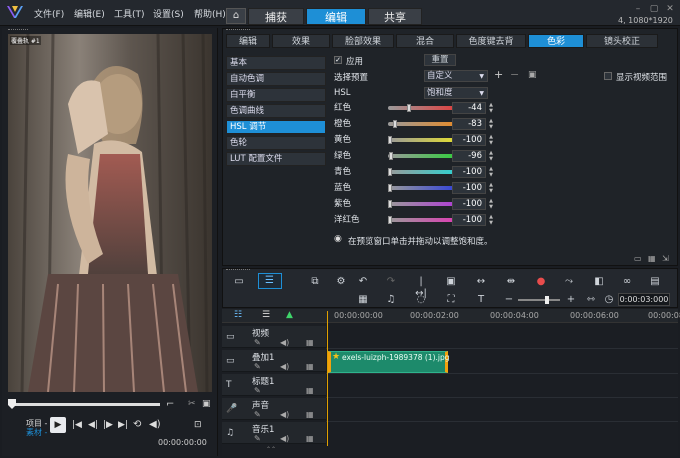  I want to click on track-video: ▭ 视频 ✎ ◀) ▦, so click(274, 337).